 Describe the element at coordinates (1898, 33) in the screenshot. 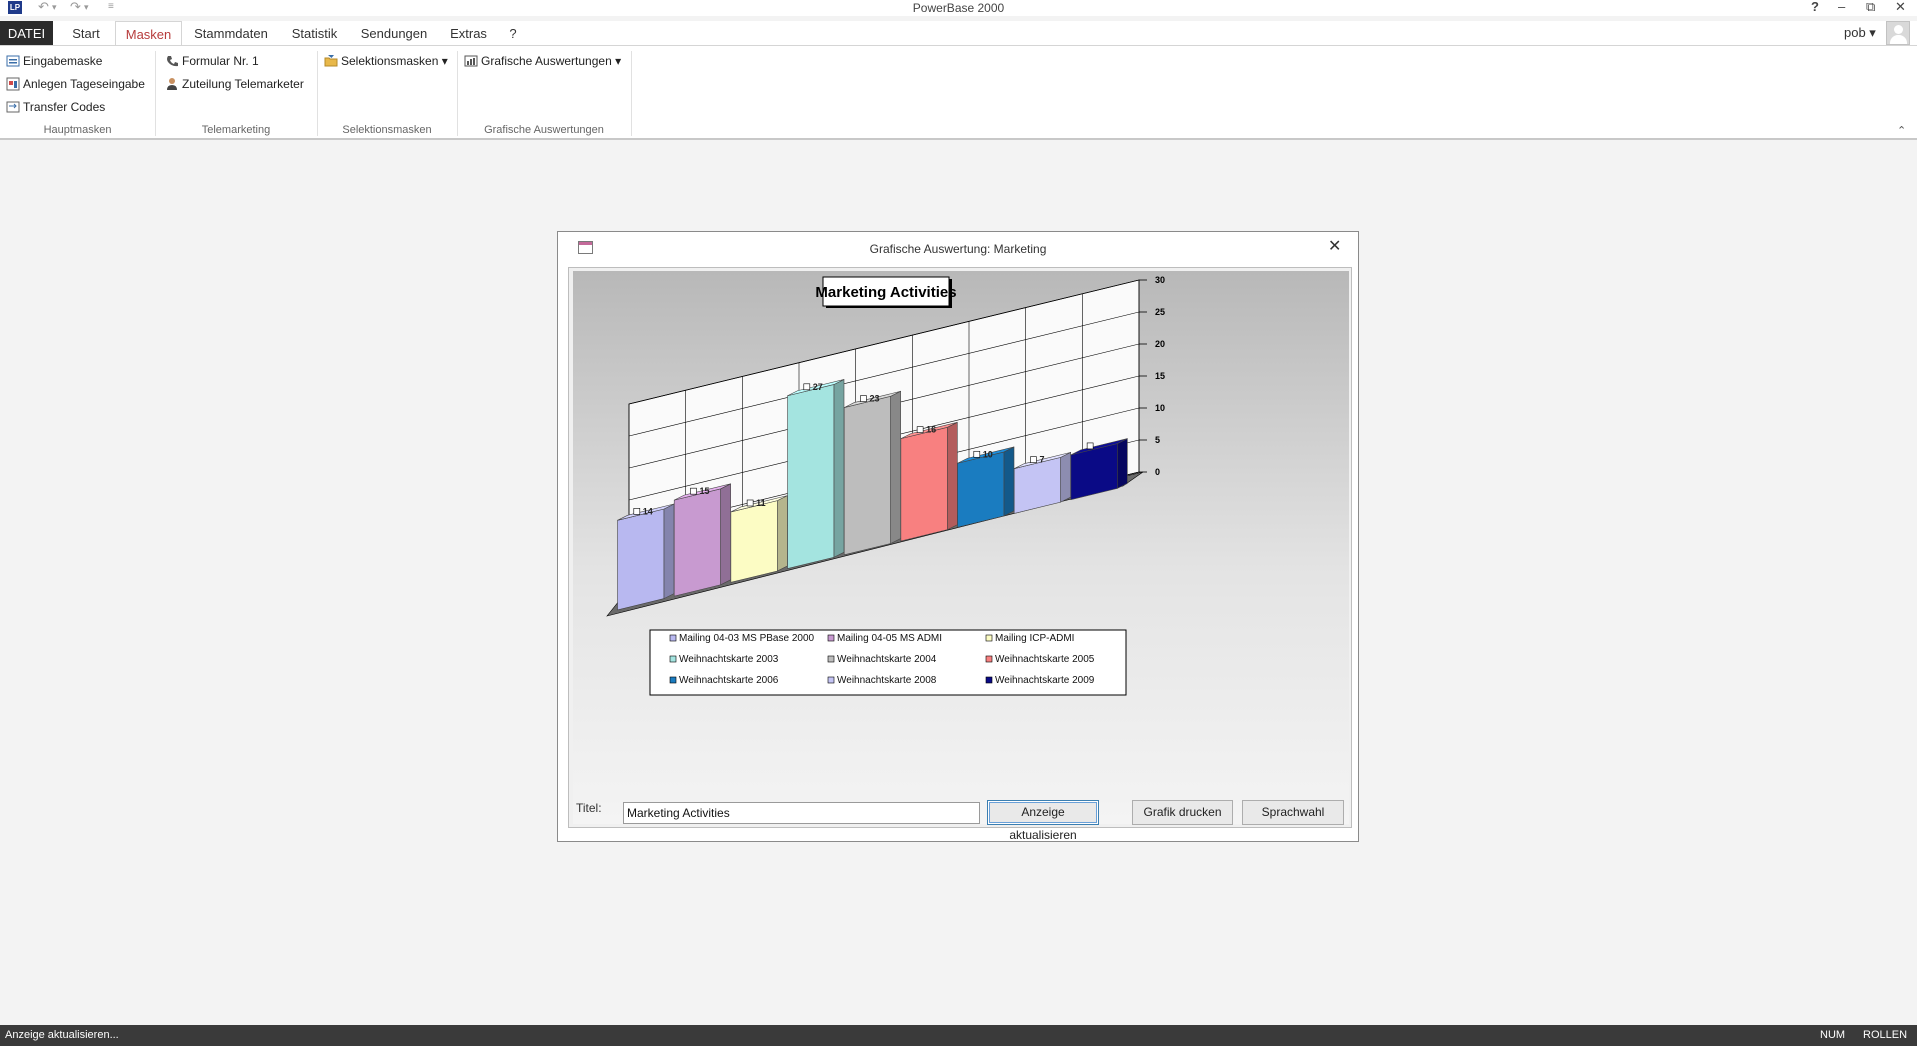

I see `avatar` at that location.